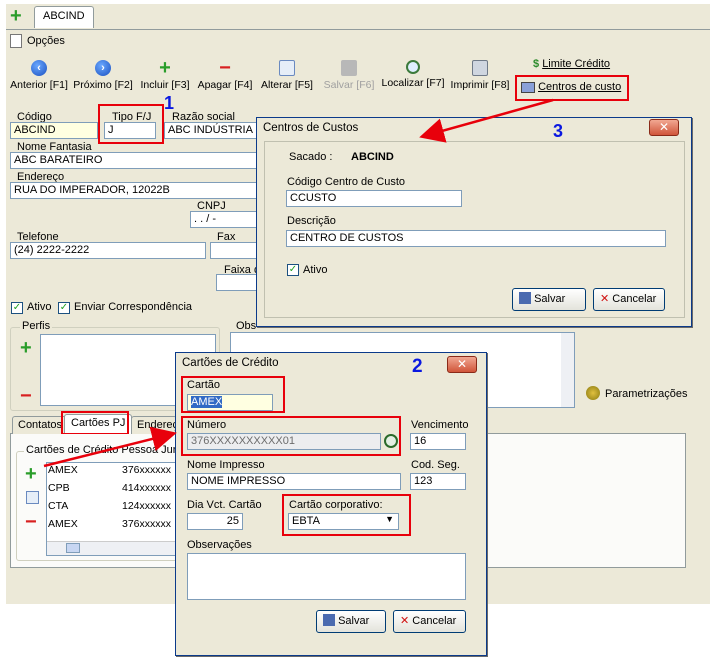 The height and width of the screenshot is (664, 716). What do you see at coordinates (486, 120) in the screenshot?
I see `arrow-to-centros-dialog` at bounding box center [486, 120].